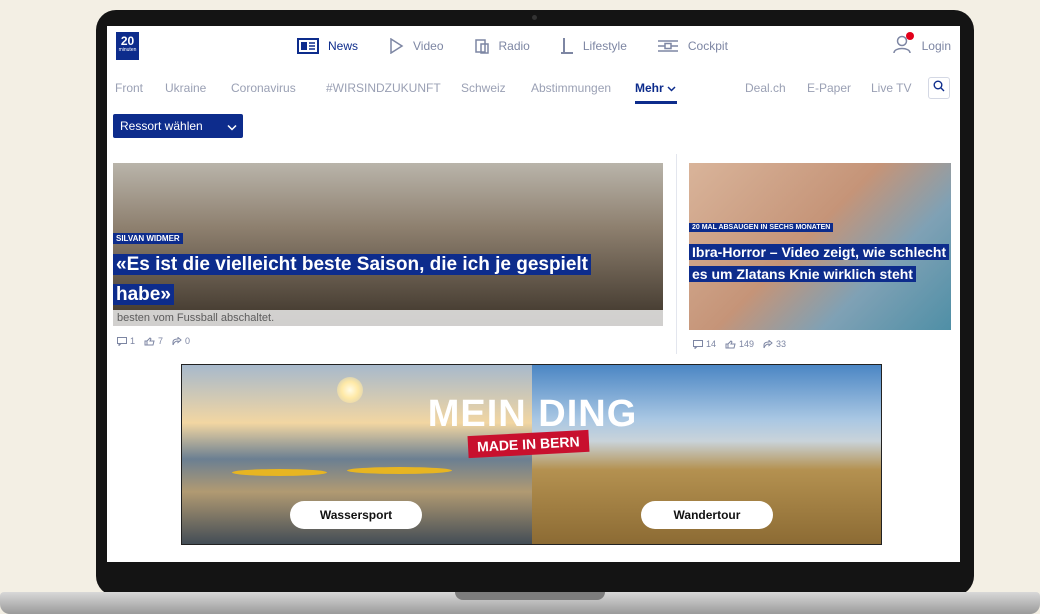  Describe the element at coordinates (514, 46) in the screenshot. I see `nav-radio-label: Radio` at that location.